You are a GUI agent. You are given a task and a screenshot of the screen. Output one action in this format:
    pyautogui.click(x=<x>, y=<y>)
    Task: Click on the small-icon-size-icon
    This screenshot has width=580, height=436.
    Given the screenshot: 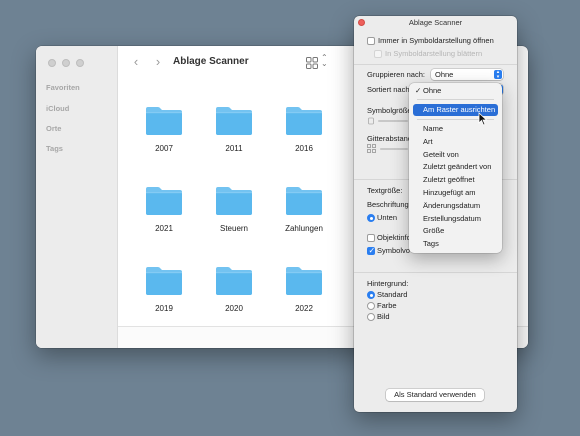 What is the action you would take?
    pyautogui.click(x=371, y=121)
    